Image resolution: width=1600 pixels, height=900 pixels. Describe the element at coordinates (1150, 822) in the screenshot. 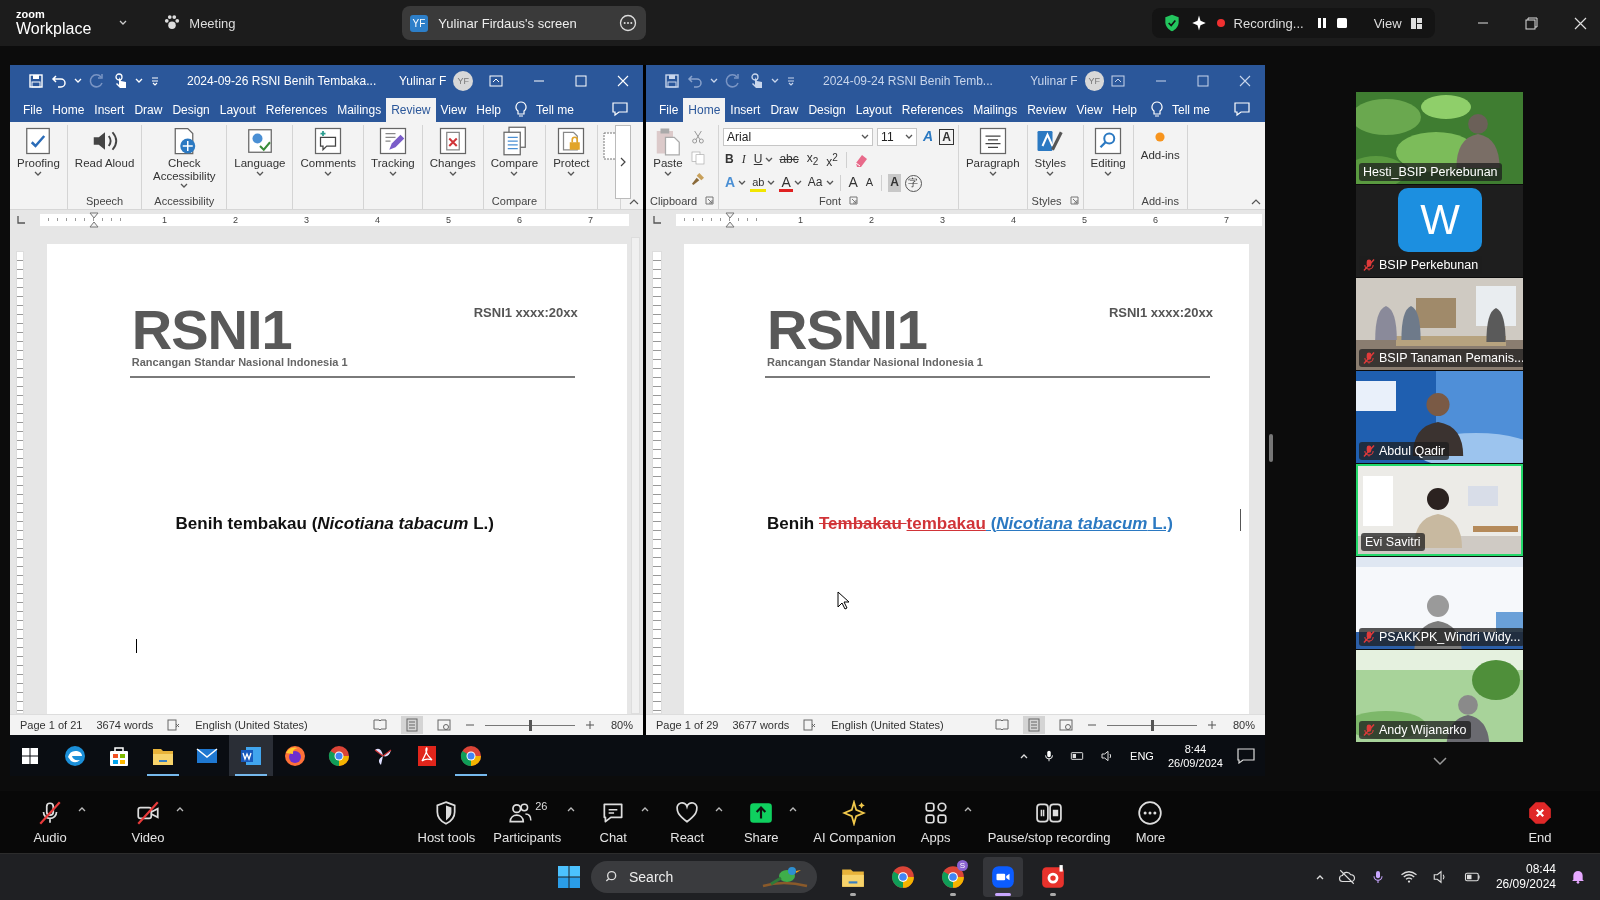

I see `toolbar-button: More` at that location.